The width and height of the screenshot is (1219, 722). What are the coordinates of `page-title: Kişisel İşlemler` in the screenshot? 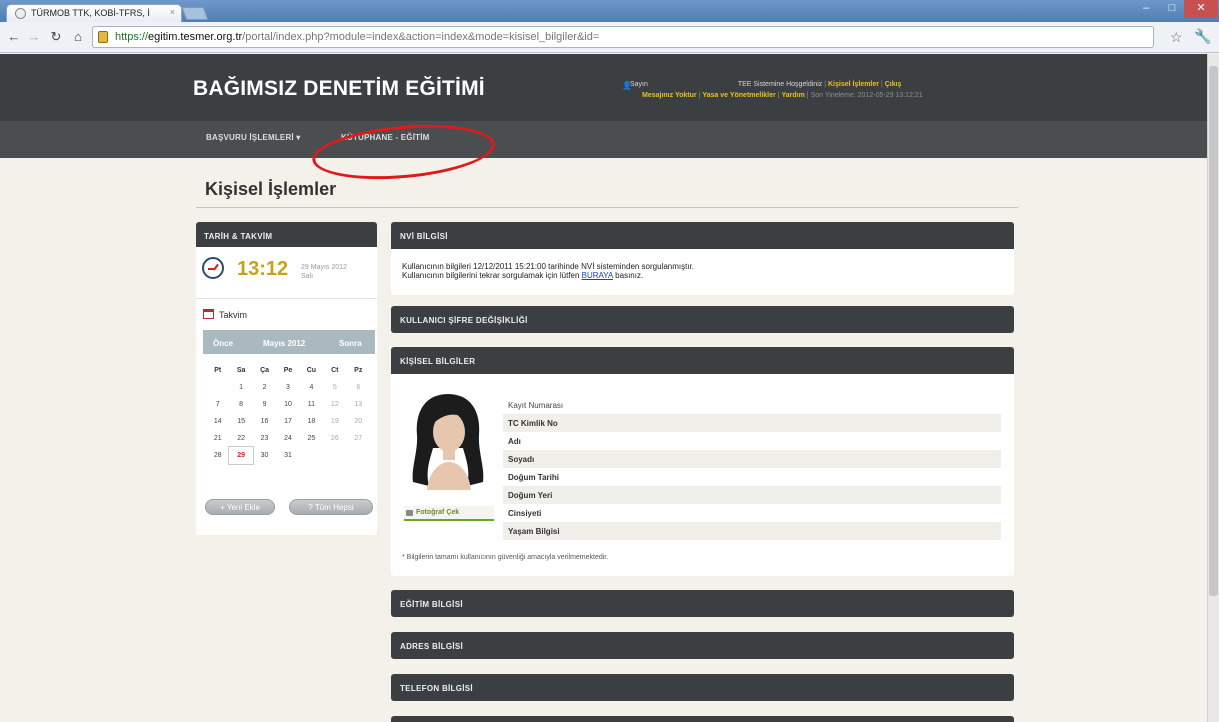 It's located at (271, 189).